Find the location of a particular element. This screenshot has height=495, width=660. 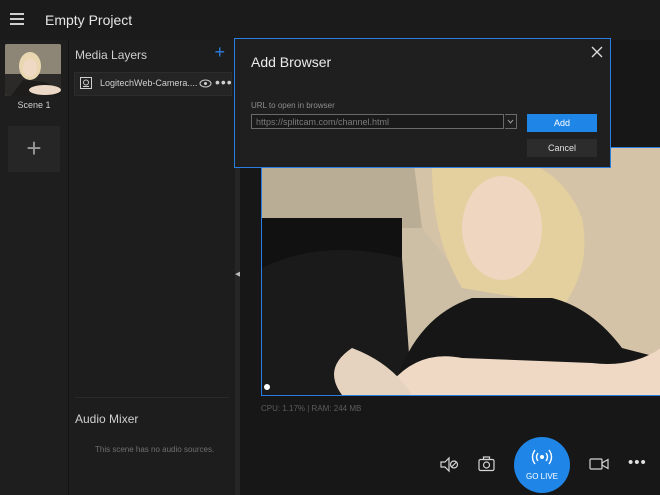

close-icon is located at coordinates (597, 52).